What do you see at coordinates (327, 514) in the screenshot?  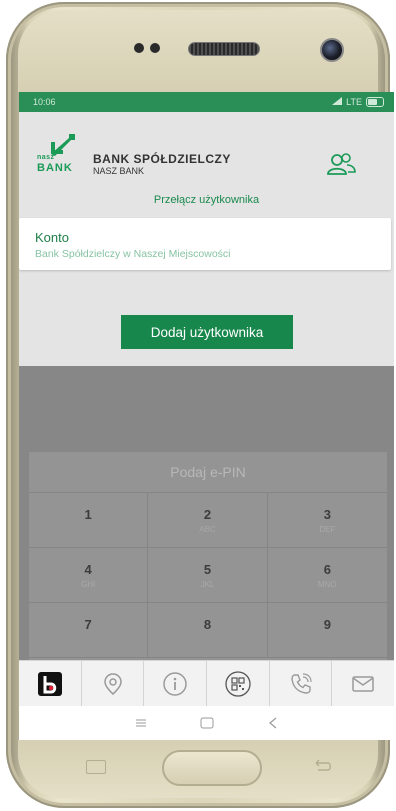 I see `key-number: 3` at bounding box center [327, 514].